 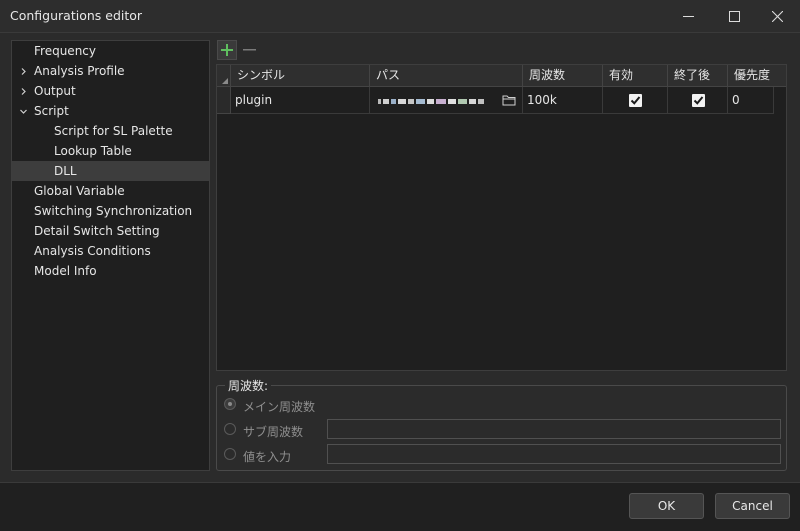 What do you see at coordinates (92, 251) in the screenshot?
I see `nav-item-label: Analysis Conditions` at bounding box center [92, 251].